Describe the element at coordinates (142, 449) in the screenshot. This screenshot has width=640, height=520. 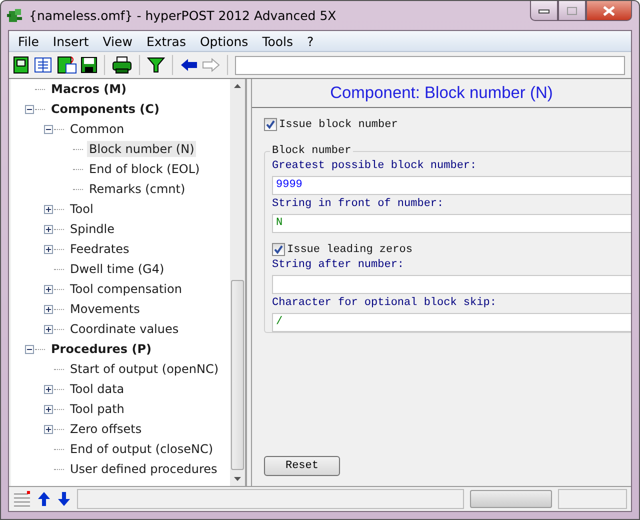
I see `tree-item: End of output (closeNC)` at that location.